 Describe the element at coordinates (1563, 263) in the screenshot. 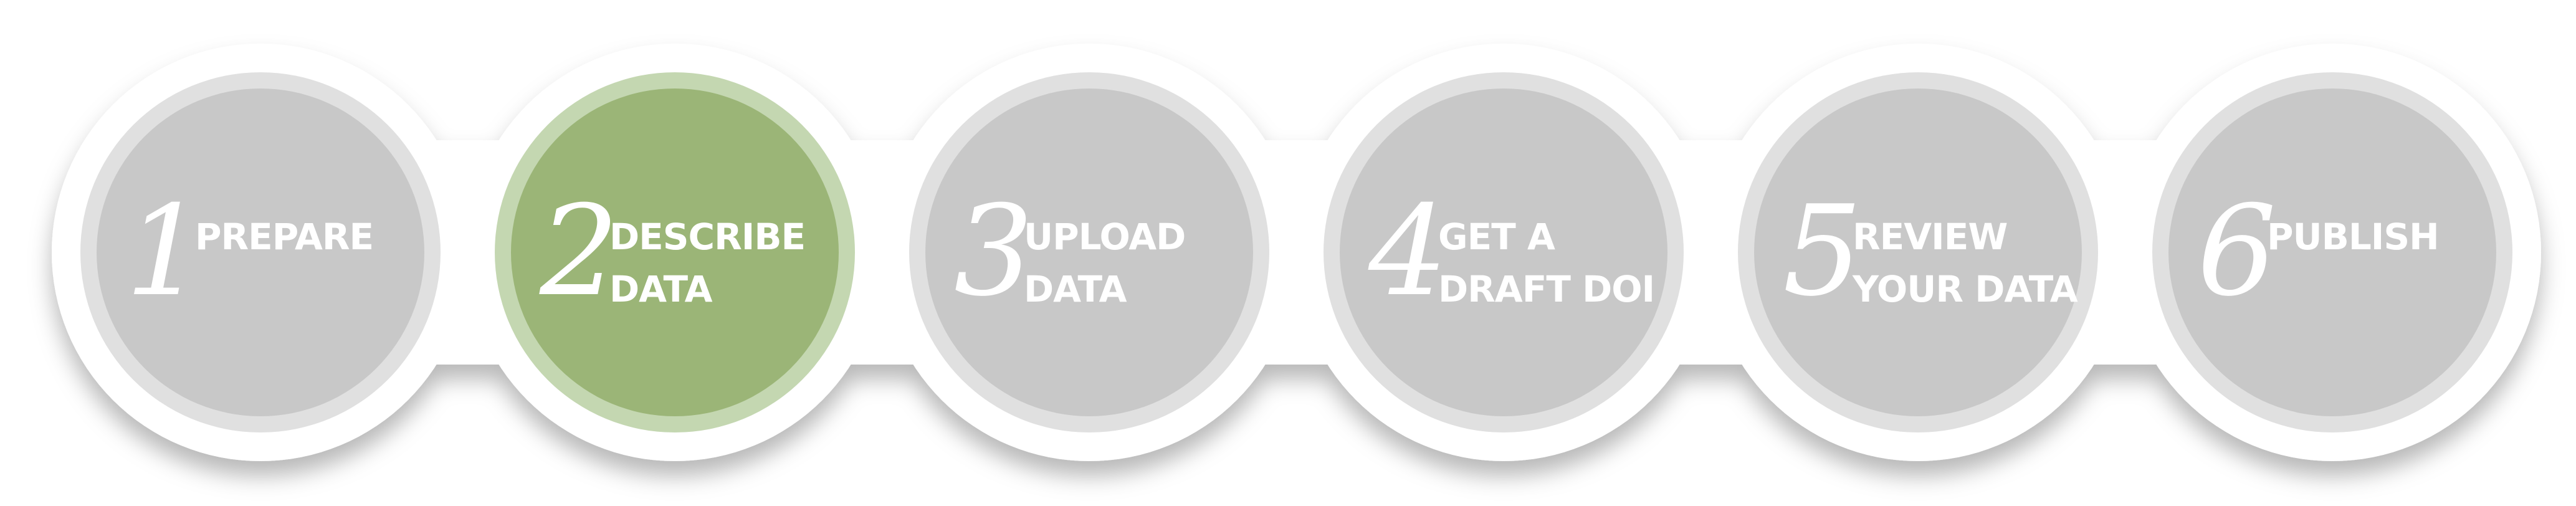

I see `step-label: GET A DRAFT DOI` at that location.